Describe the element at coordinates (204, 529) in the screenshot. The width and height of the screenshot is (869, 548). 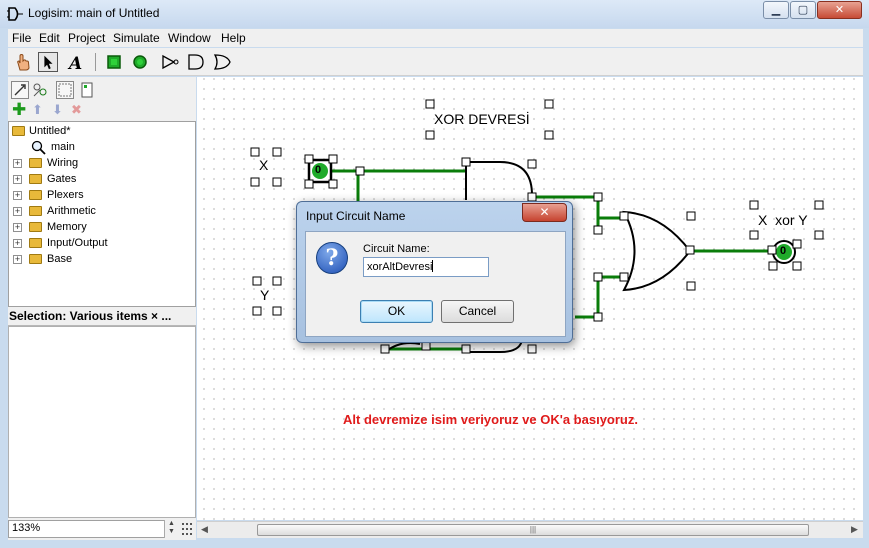
I see `scroll-left-icon: ◀` at that location.